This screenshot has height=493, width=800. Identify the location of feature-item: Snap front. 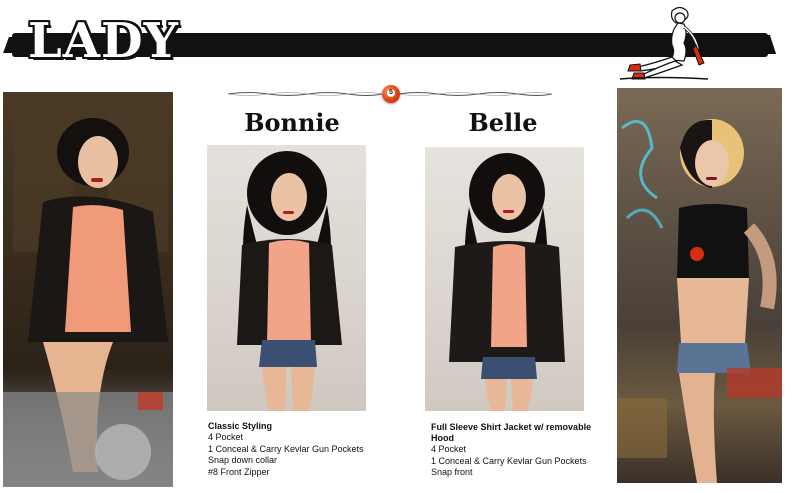
(452, 472).